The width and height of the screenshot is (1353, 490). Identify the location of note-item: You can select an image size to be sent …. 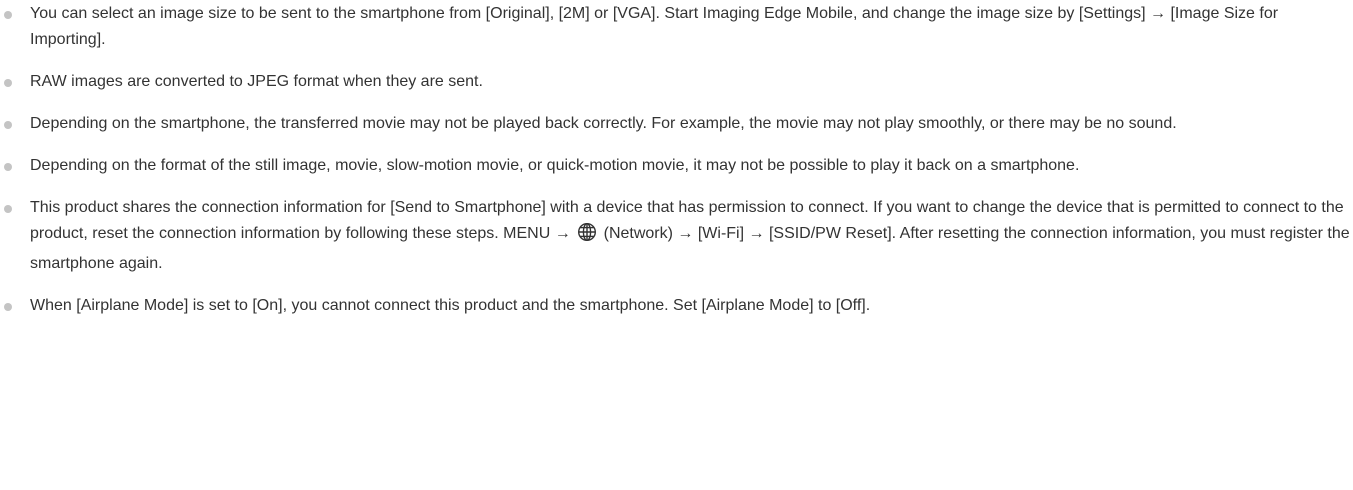
(676, 27).